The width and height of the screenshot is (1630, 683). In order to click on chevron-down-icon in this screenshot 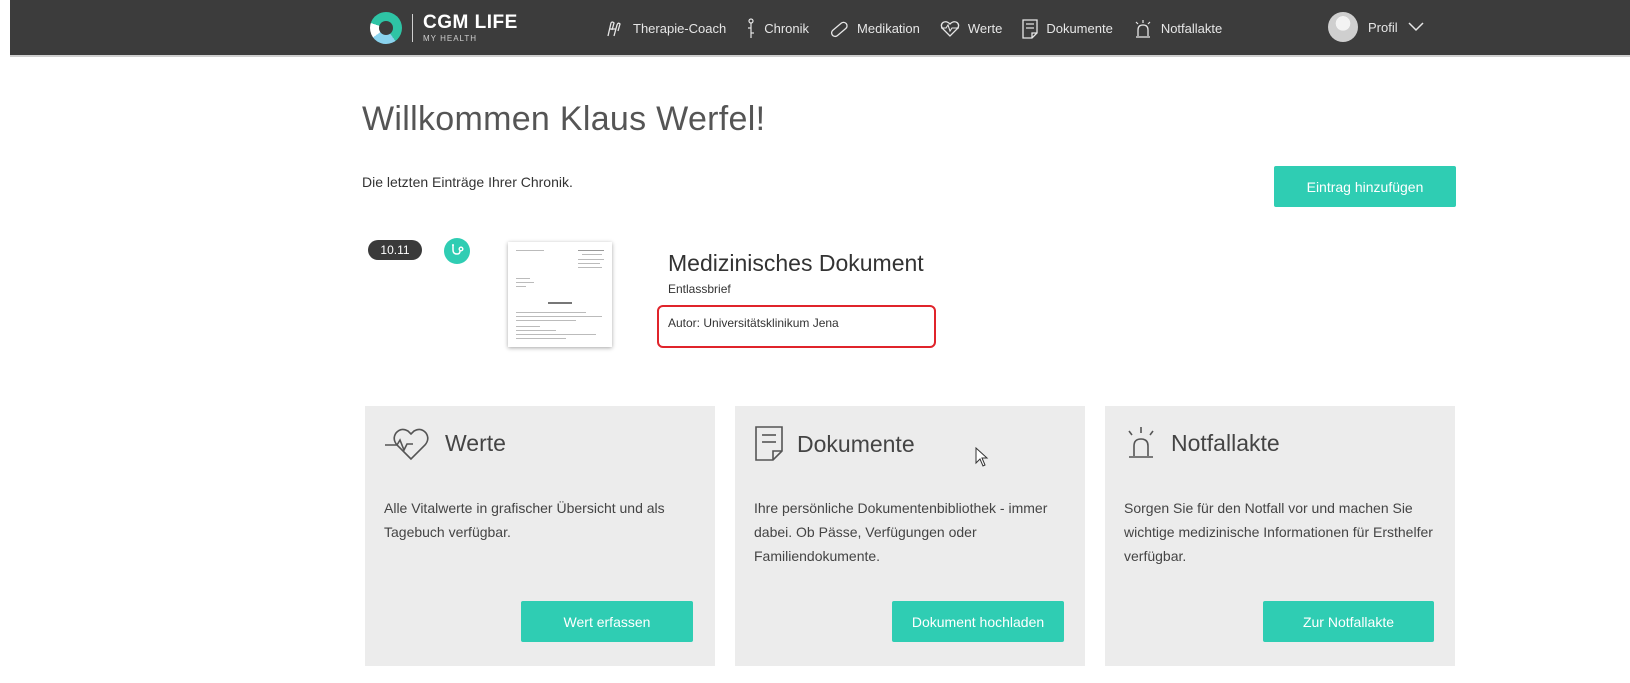, I will do `click(1416, 27)`.